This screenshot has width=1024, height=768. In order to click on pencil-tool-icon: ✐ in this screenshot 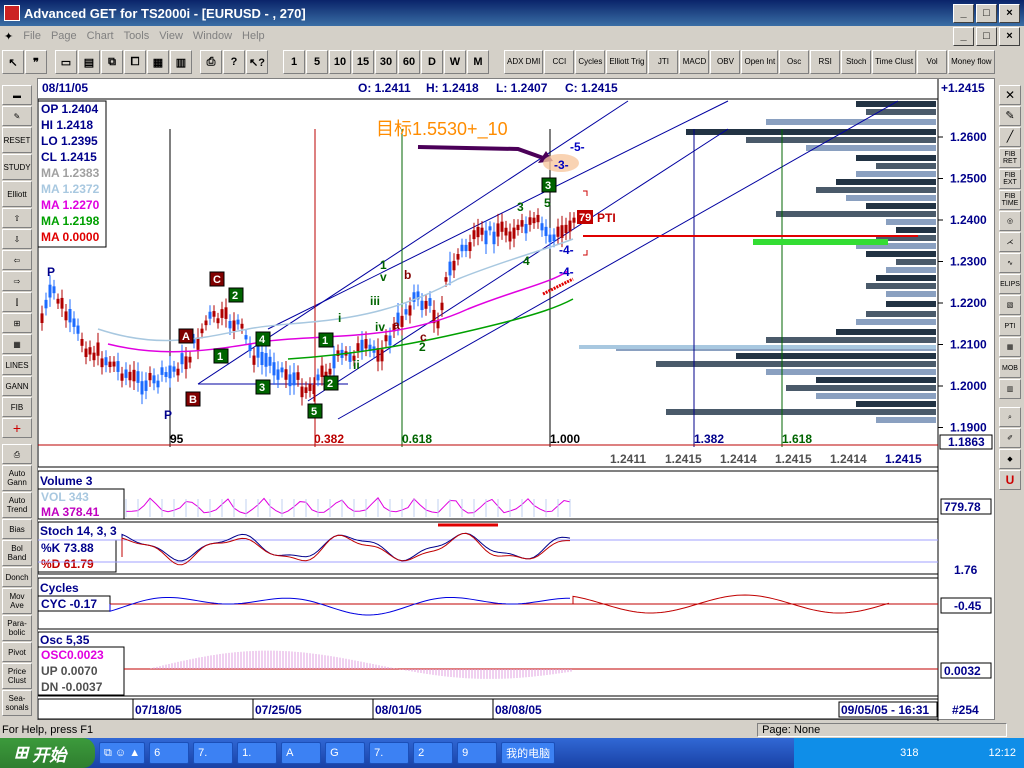, I will do `click(1010, 438)`.